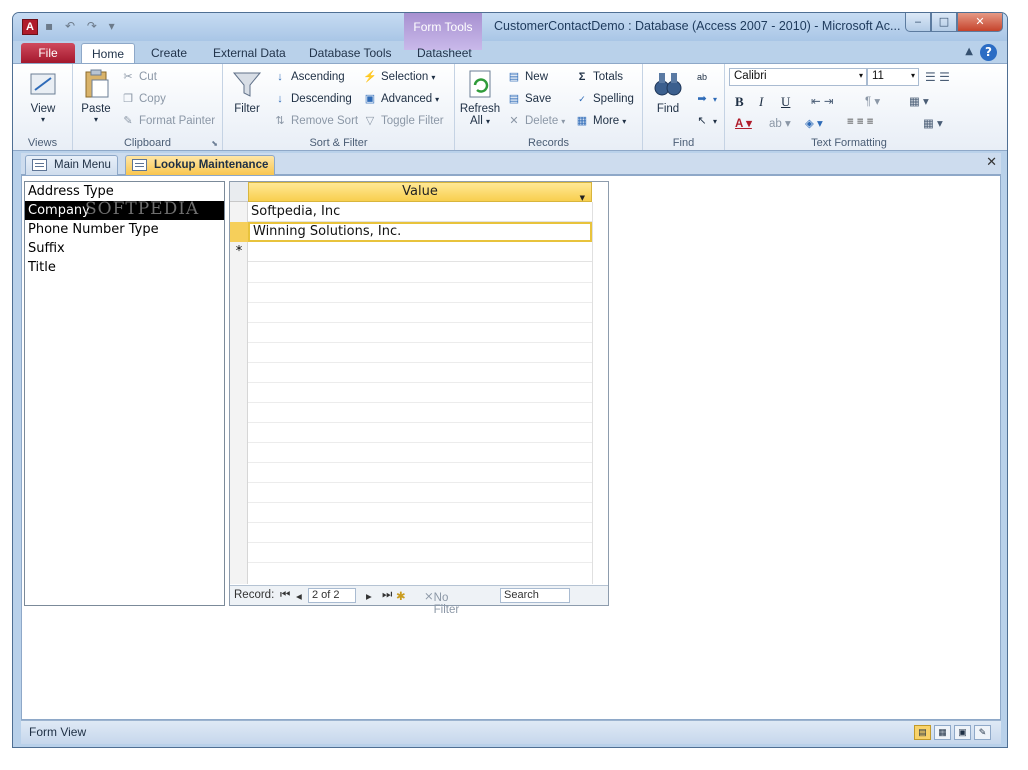 The width and height of the screenshot is (1028, 770). Describe the element at coordinates (214, 143) in the screenshot. I see `dialog-launcher-icon: ⬊` at that location.